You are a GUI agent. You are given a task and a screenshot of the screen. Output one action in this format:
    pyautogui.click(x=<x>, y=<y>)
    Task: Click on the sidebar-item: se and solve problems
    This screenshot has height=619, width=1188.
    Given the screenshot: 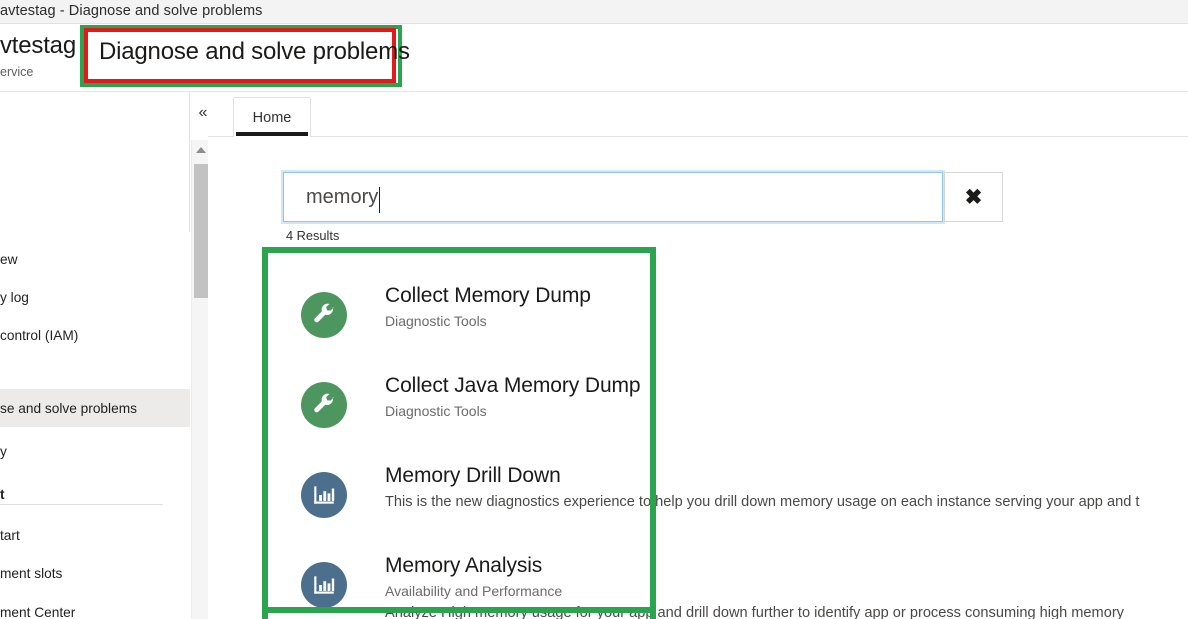 What is the action you would take?
    pyautogui.click(x=95, y=408)
    